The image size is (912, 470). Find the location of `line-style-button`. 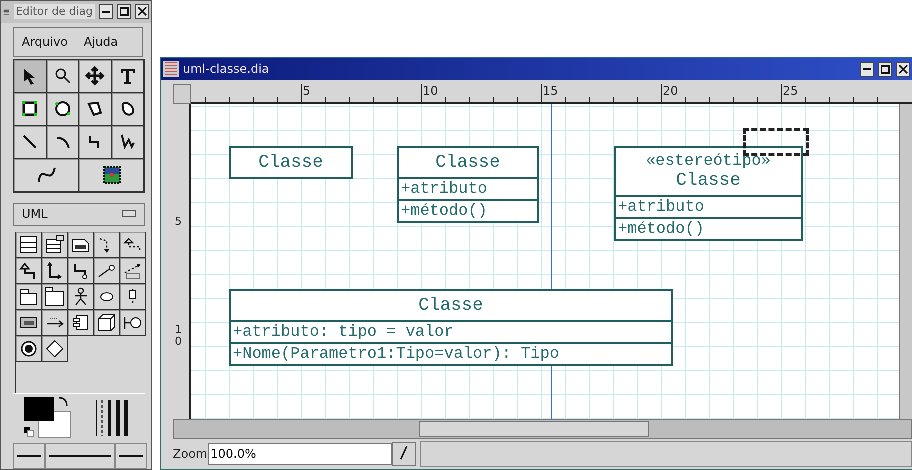

line-style-button is located at coordinates (80, 456).